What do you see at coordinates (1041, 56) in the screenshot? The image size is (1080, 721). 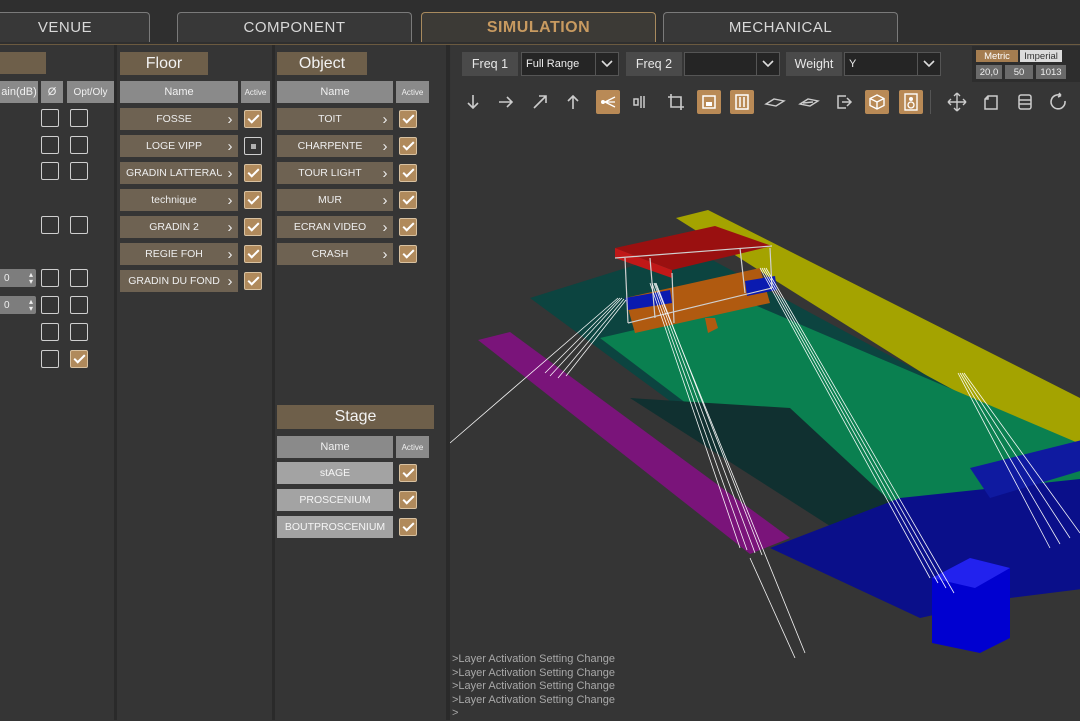 I see `imperial-toggle: Imperial` at bounding box center [1041, 56].